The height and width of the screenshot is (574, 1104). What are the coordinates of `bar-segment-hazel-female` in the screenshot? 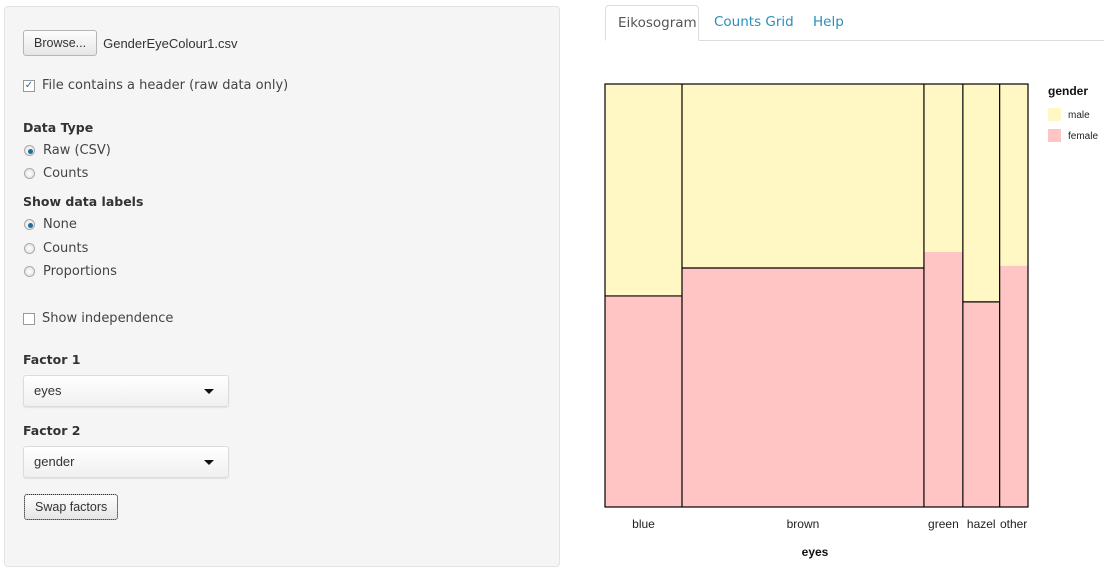 It's located at (981, 404).